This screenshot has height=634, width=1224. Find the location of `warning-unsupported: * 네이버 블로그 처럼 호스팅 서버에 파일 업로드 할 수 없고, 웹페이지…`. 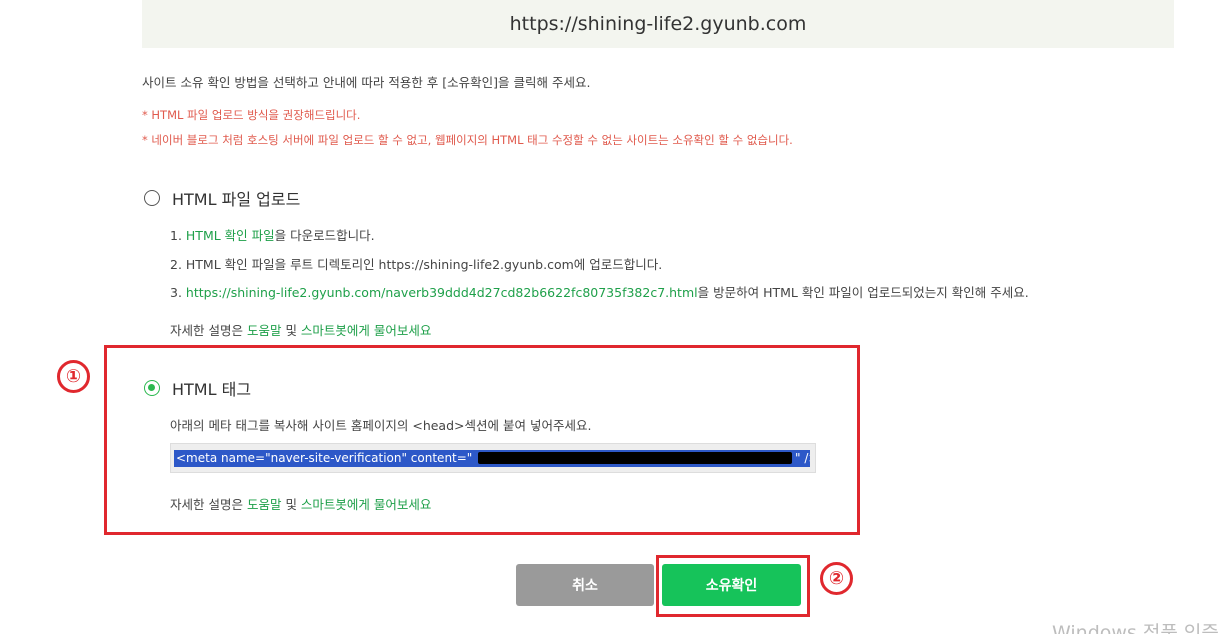

warning-unsupported: * 네이버 블로그 처럼 호스팅 서버에 파일 업로드 할 수 없고, 웹페이지… is located at coordinates (467, 140).